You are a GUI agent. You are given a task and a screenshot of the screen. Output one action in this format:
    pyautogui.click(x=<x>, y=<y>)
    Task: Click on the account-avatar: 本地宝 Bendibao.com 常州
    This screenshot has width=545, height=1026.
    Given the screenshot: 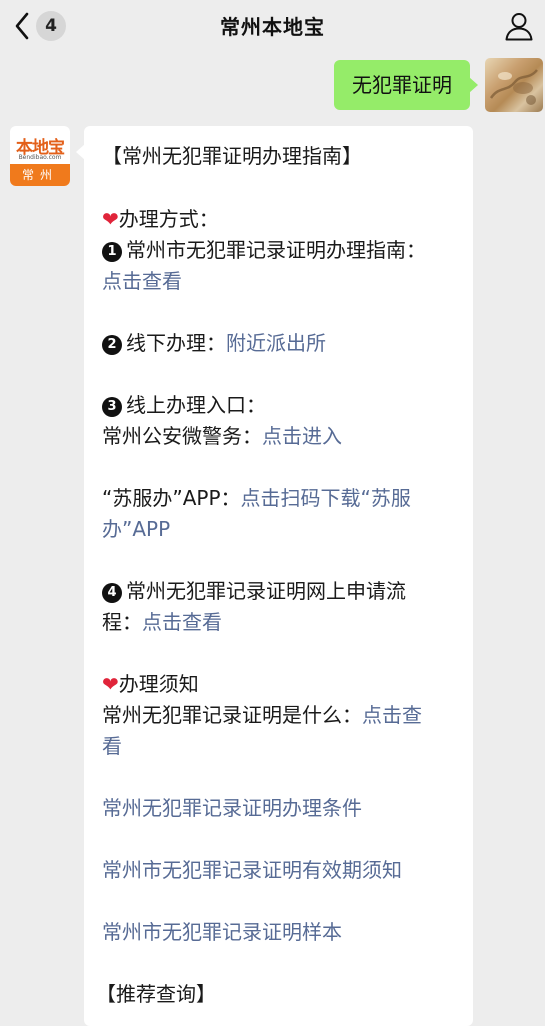 What is the action you would take?
    pyautogui.click(x=40, y=156)
    